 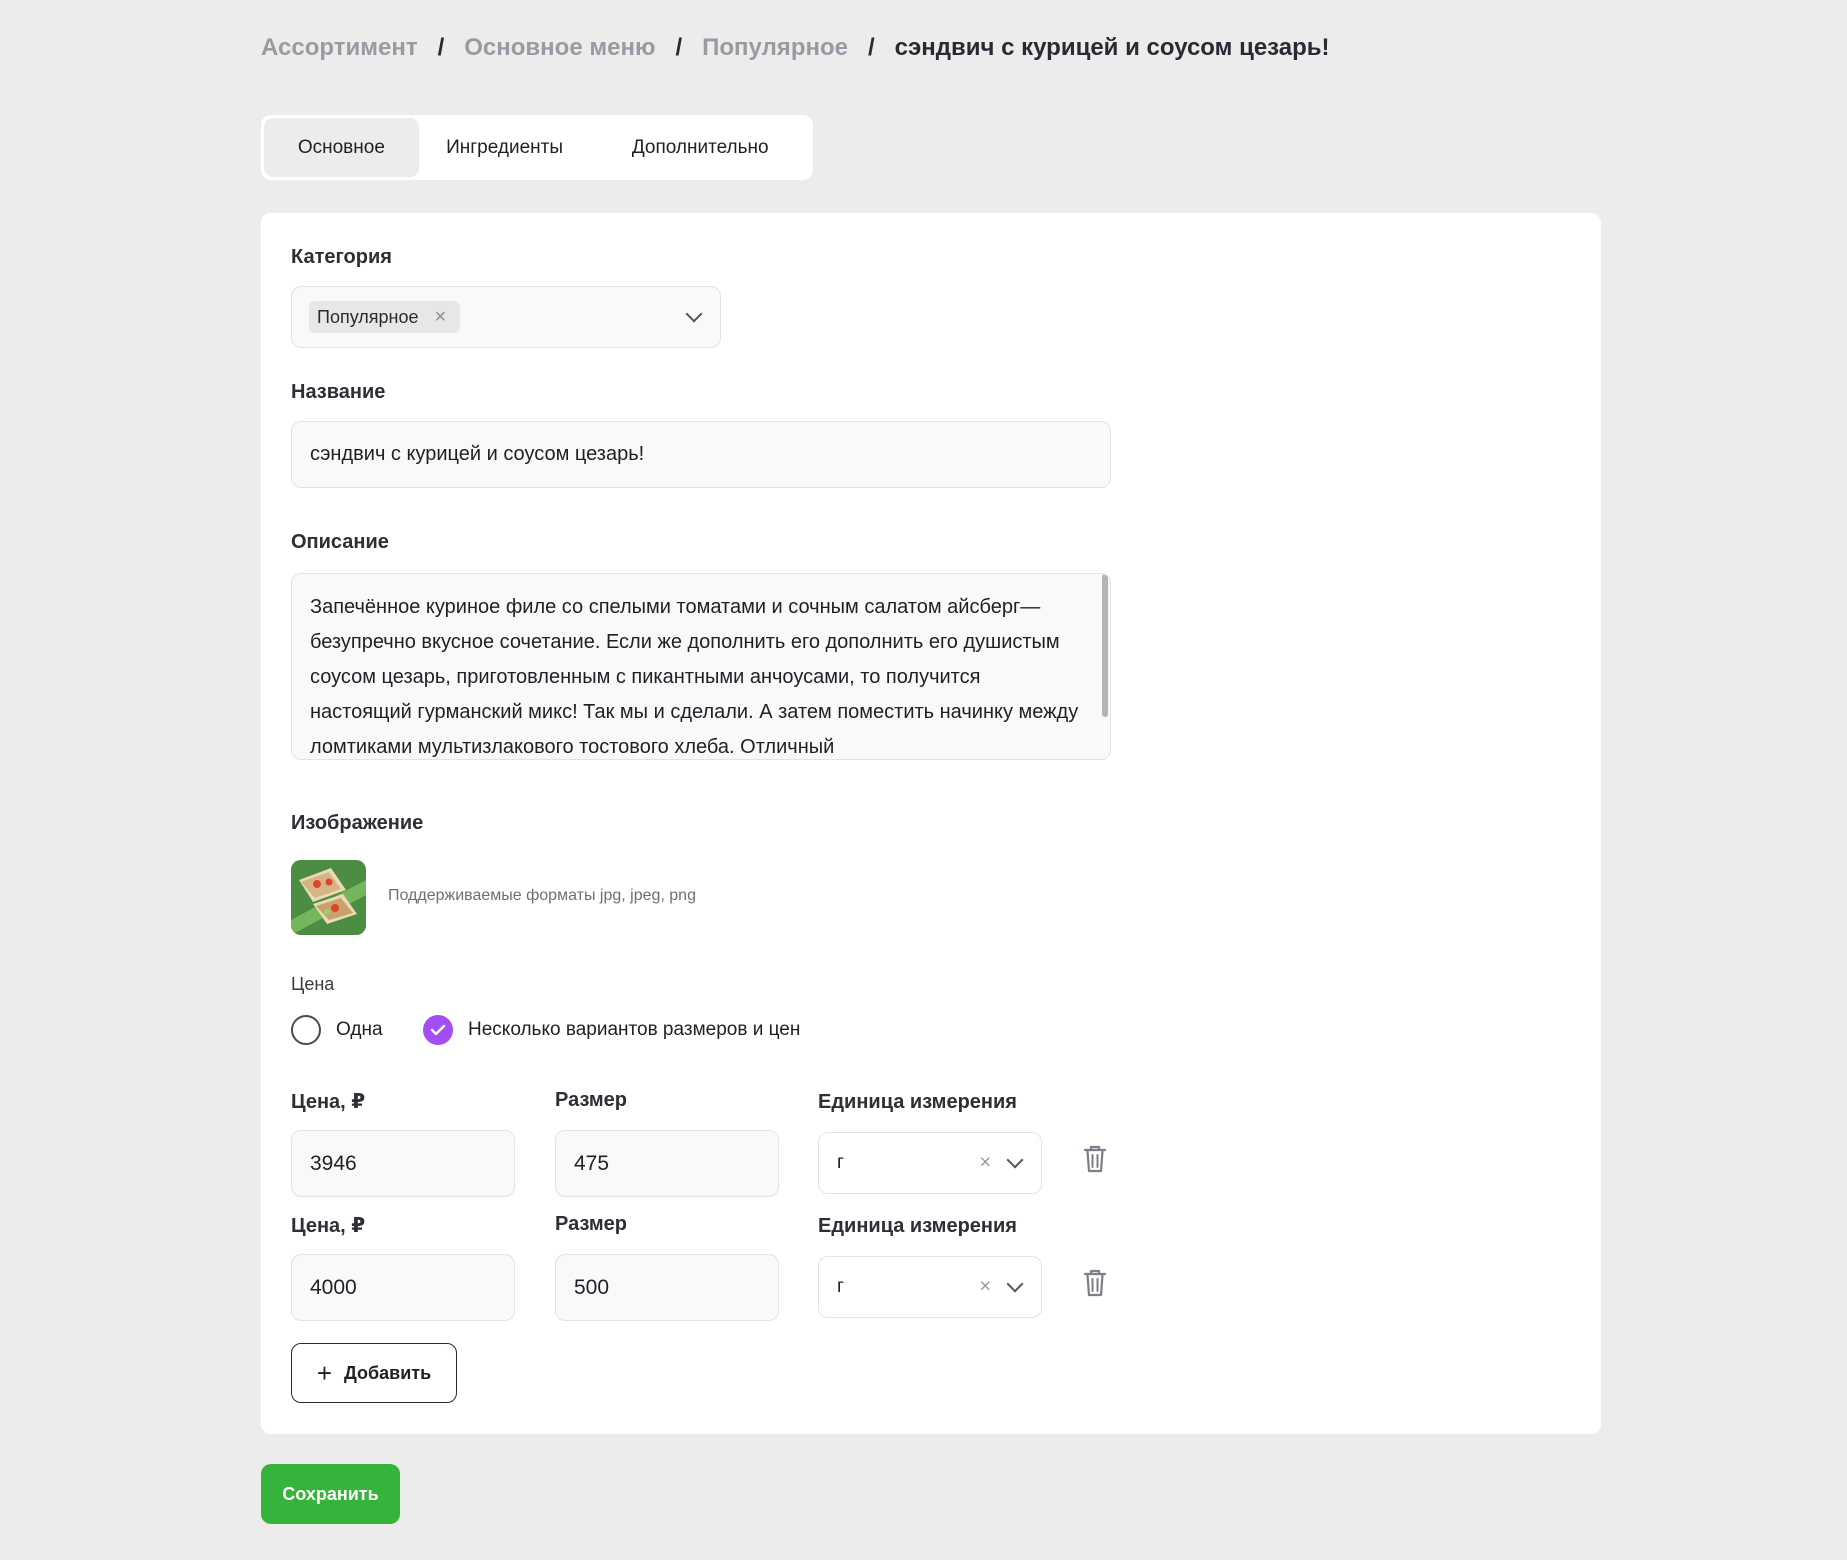 I want to click on tab-bar: Основное Ингредиенты Дополнительно, so click(x=537, y=147).